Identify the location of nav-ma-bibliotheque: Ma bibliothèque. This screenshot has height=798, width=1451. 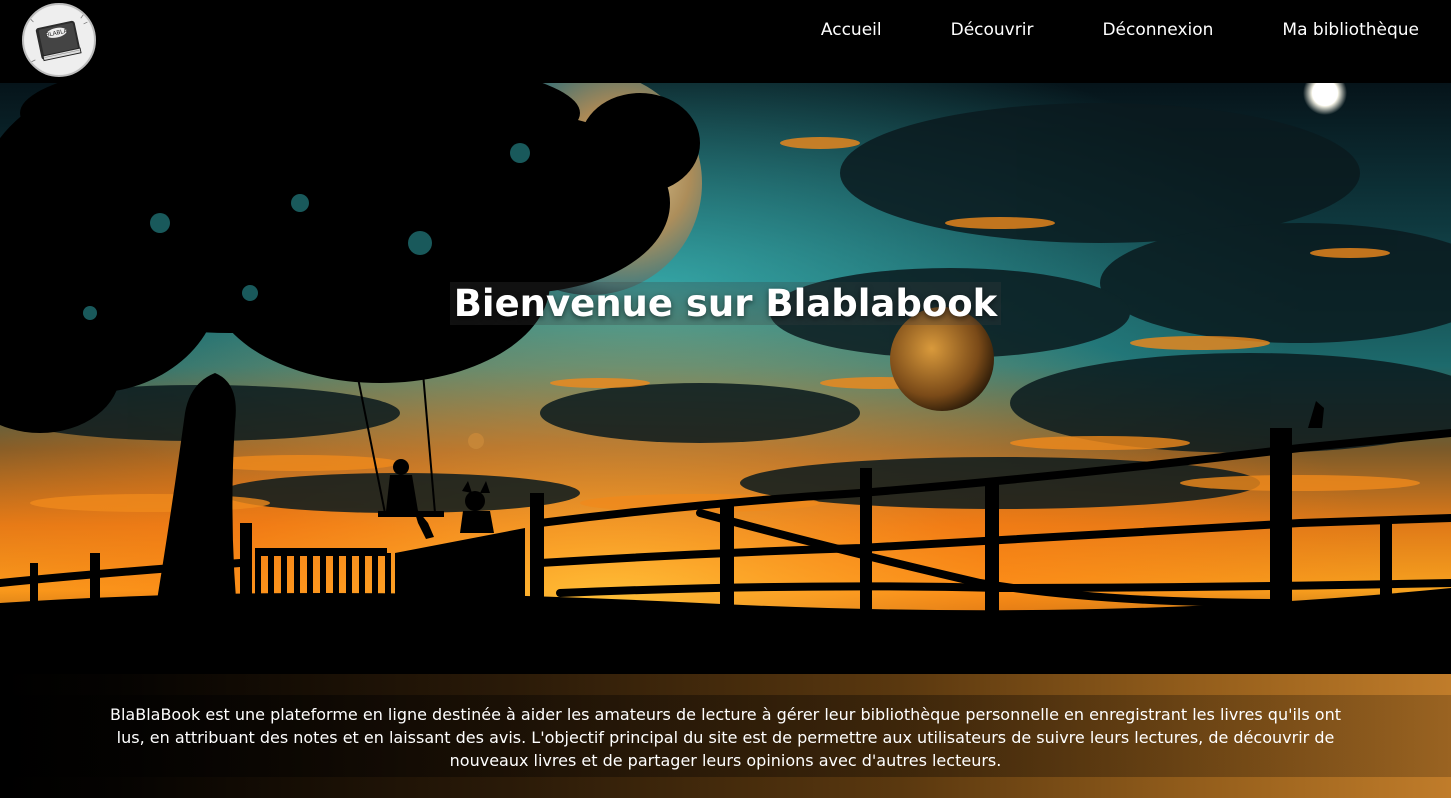
(1350, 30).